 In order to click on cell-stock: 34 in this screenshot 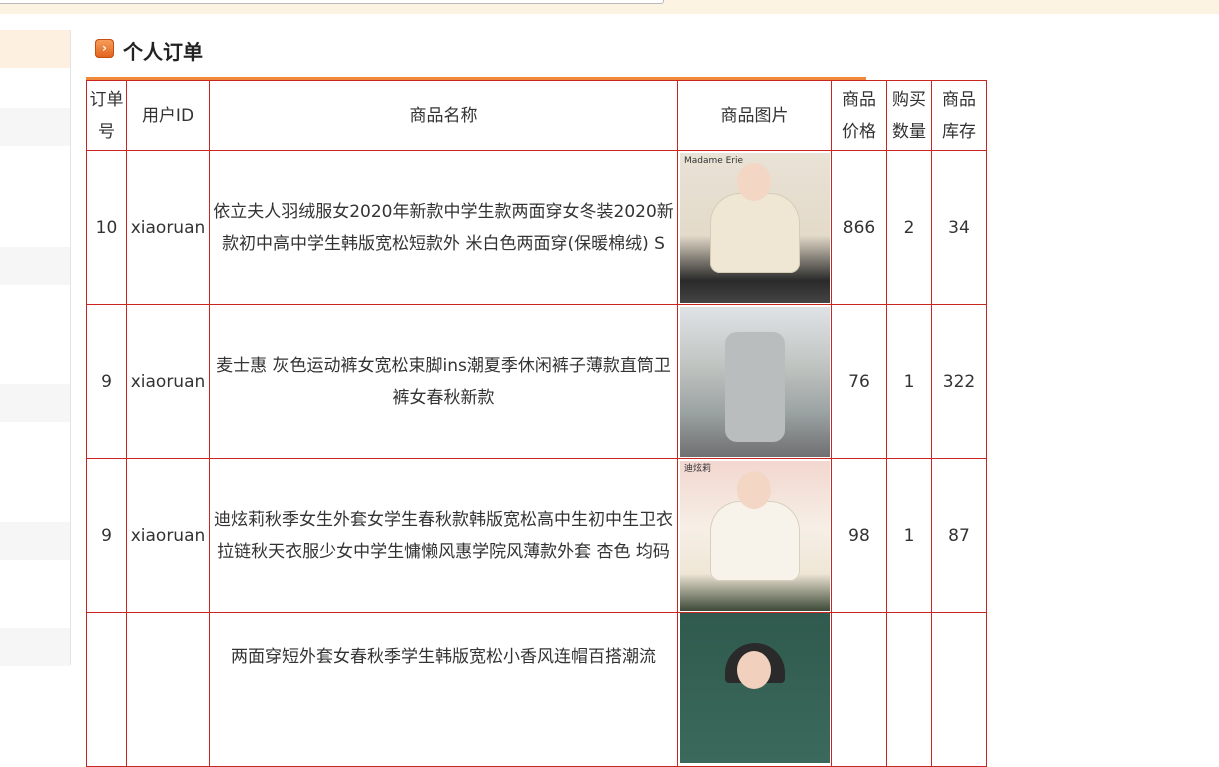, I will do `click(959, 227)`.